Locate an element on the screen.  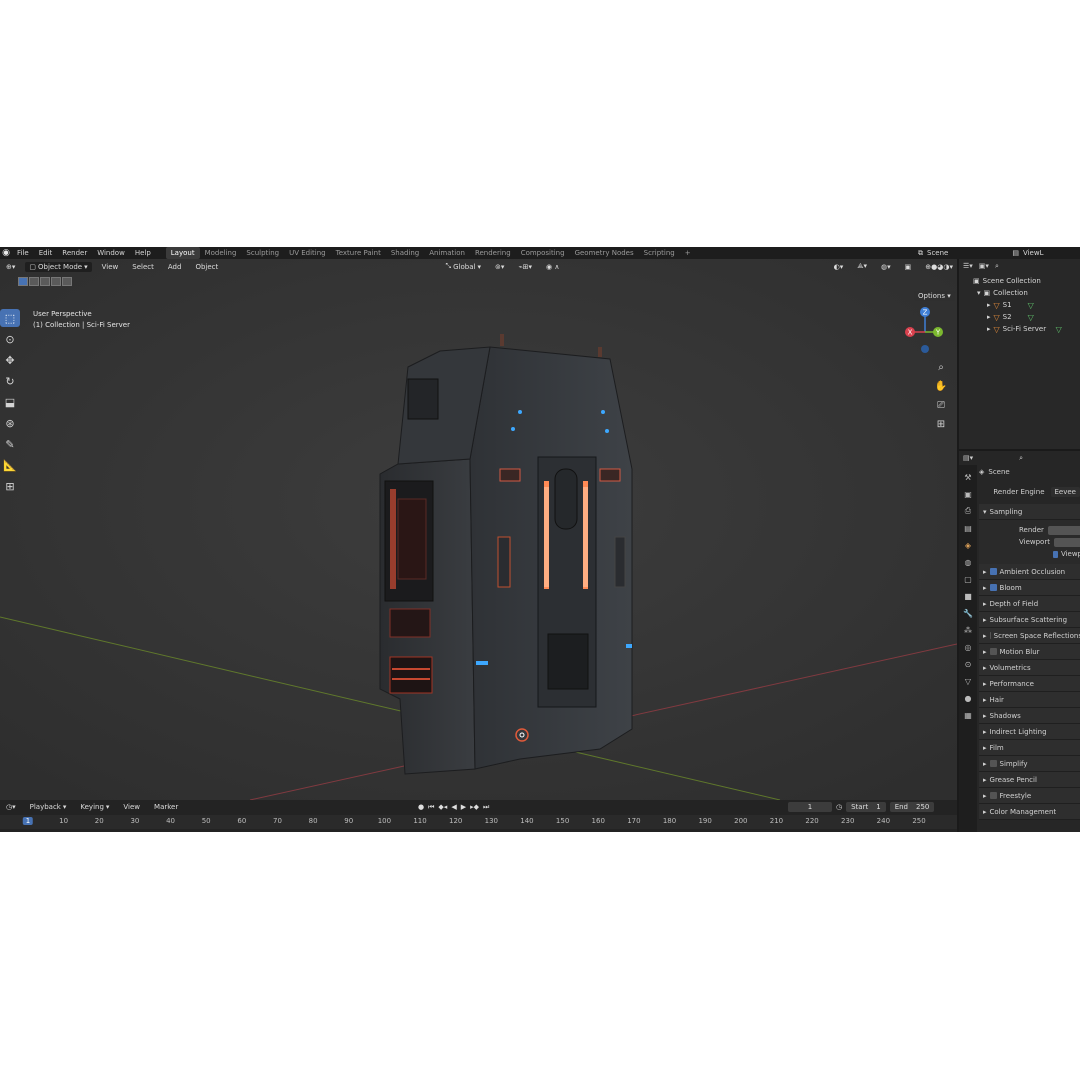
scale-icon: ⬓ is located at coordinates (10, 402).